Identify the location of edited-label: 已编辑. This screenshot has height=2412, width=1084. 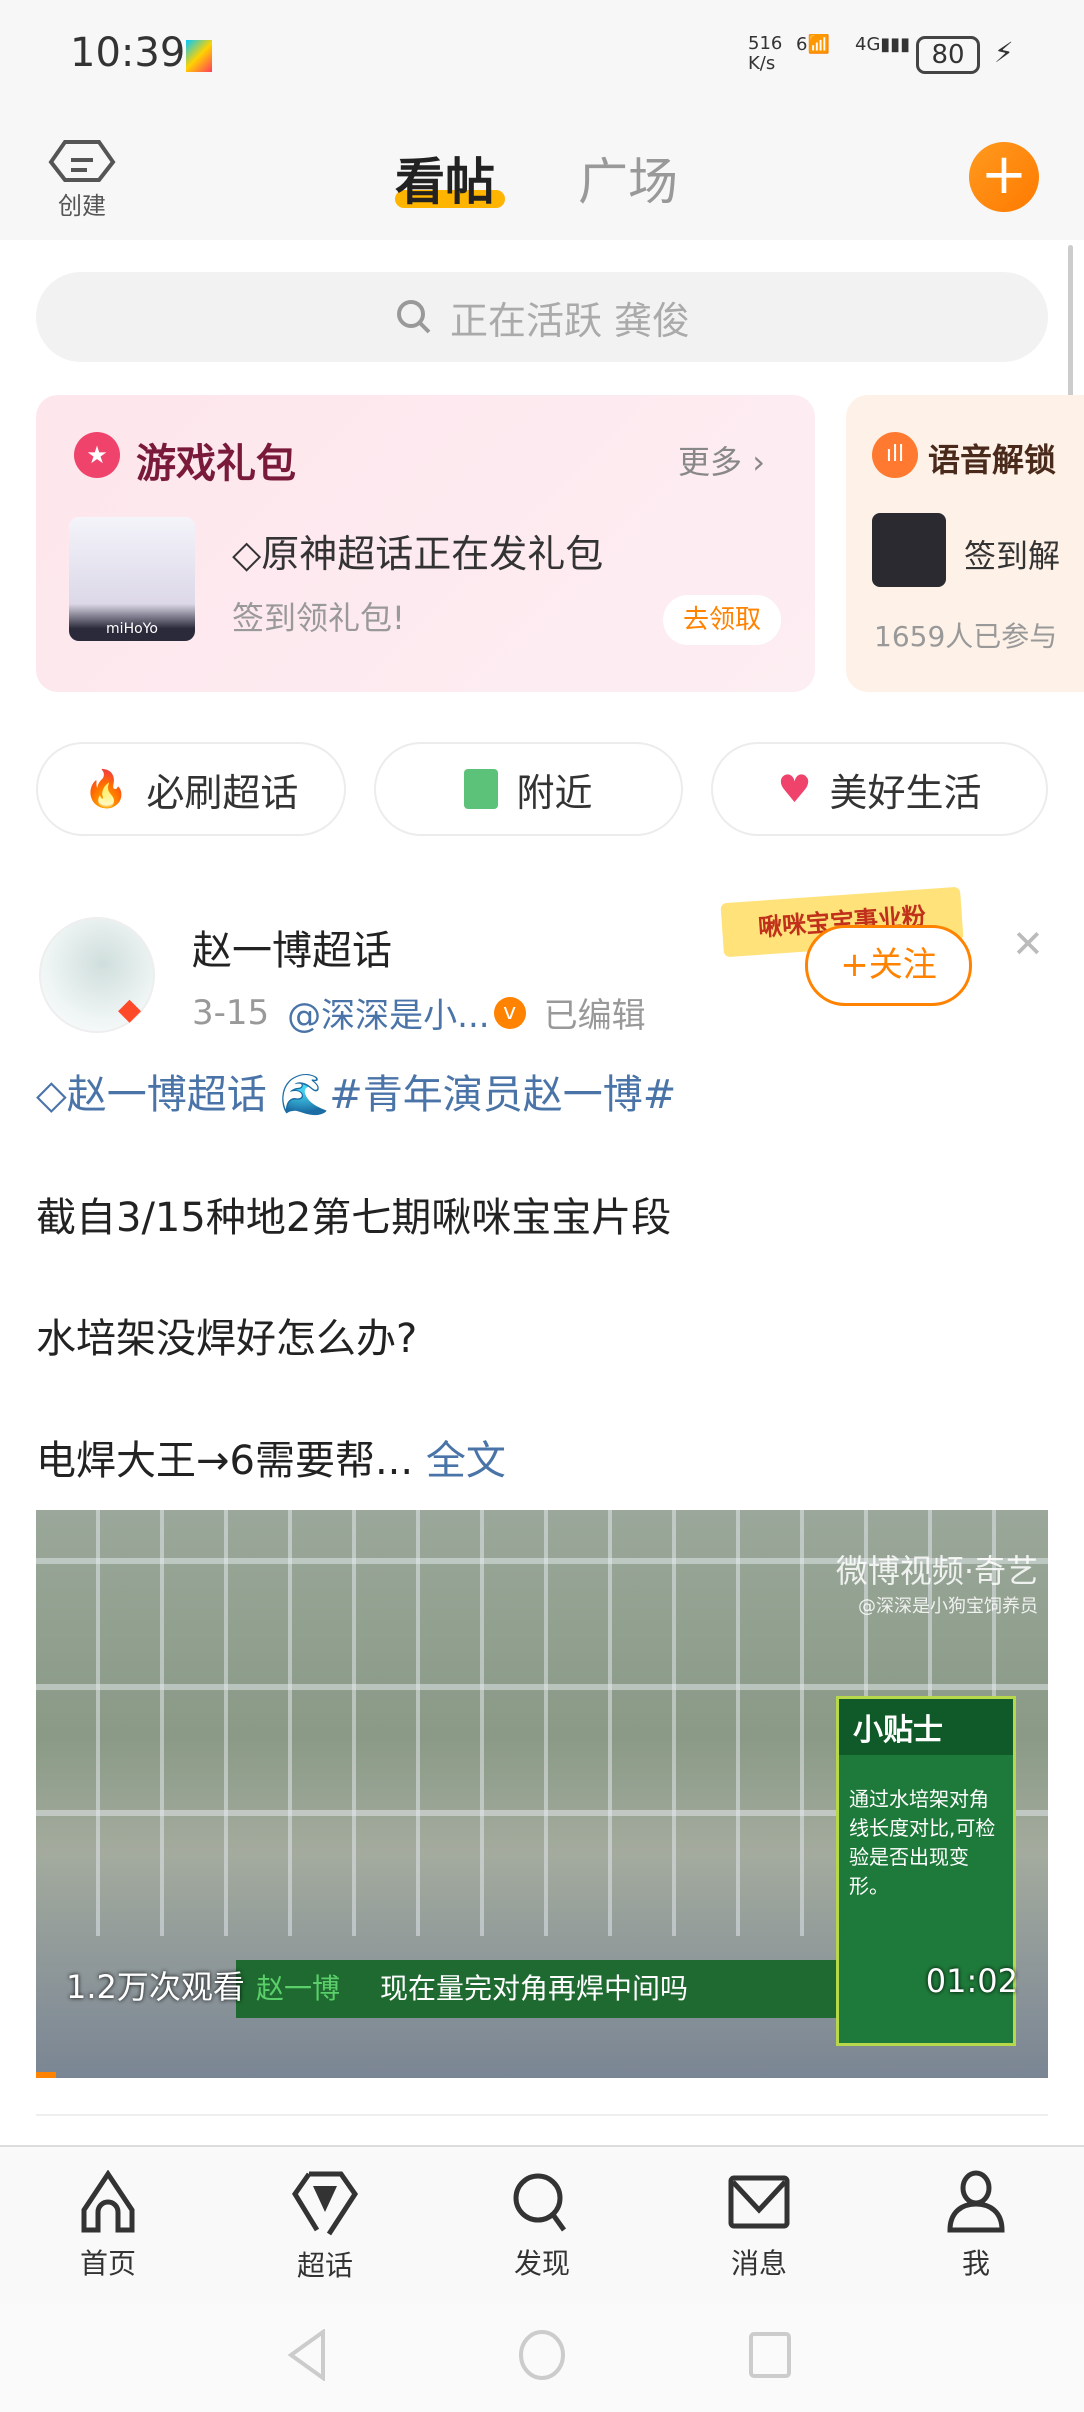
(594, 1016).